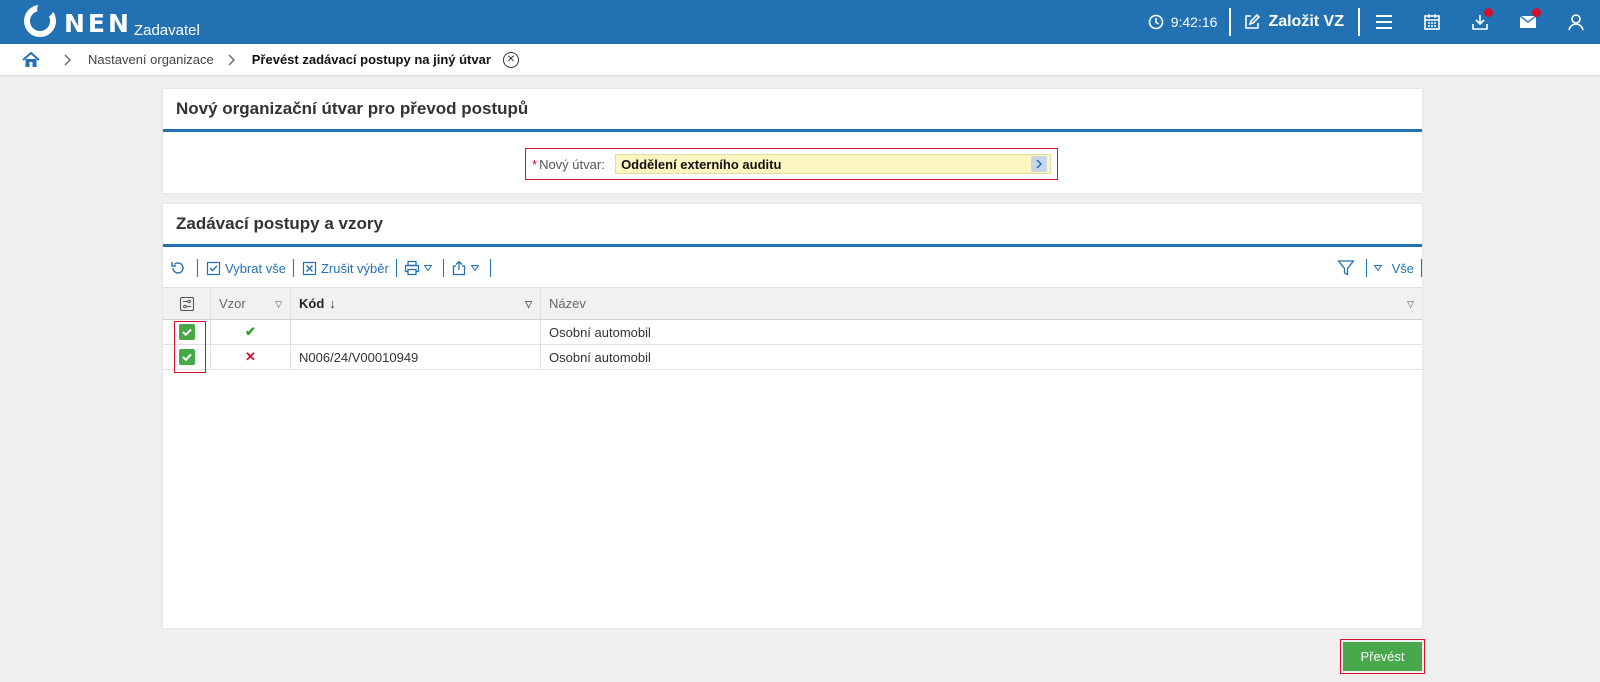 Image resolution: width=1600 pixels, height=682 pixels. I want to click on template-no-icon: ✕, so click(250, 356).